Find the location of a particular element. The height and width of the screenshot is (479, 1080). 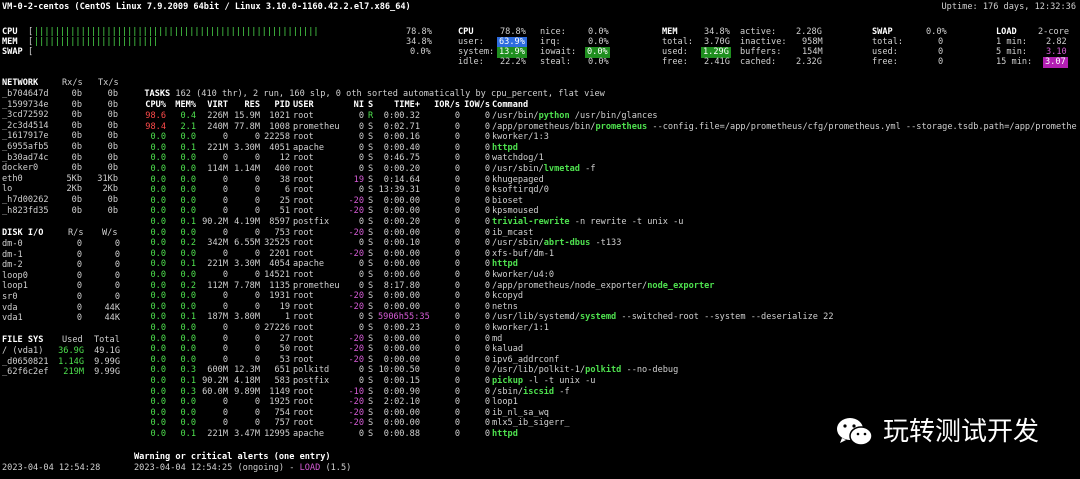

proc-cell: 1 is located at coordinates (287, 317).